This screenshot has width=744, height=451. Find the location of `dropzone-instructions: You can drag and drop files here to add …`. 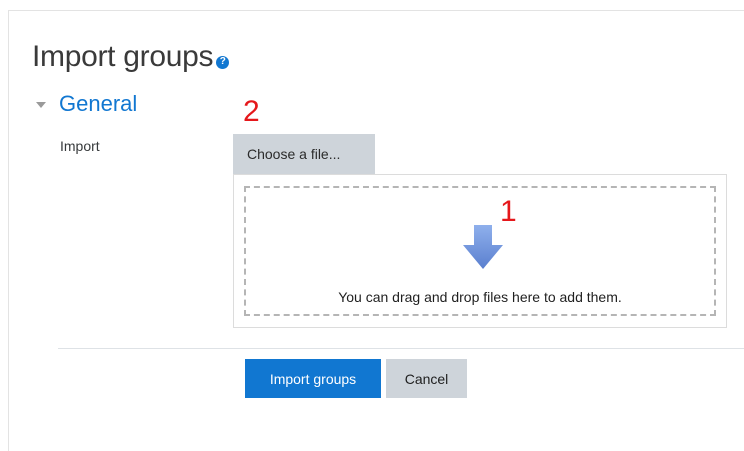

dropzone-instructions: You can drag and drop files here to add … is located at coordinates (480, 297).